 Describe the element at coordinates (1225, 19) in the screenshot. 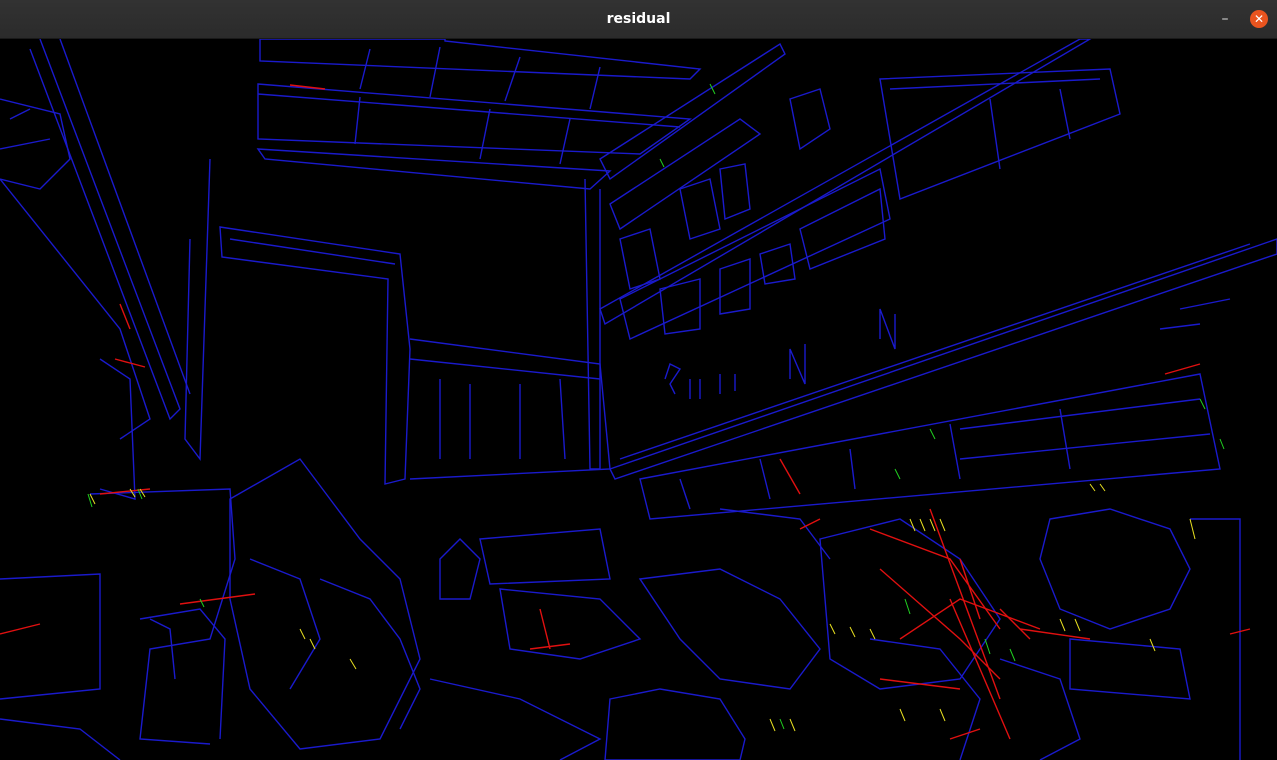

I see `minimize-button: –` at that location.